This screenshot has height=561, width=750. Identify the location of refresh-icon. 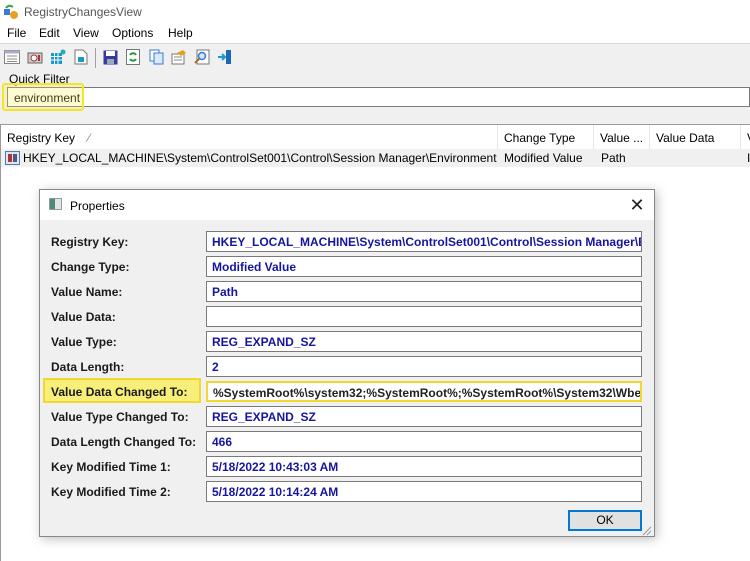
(133, 57).